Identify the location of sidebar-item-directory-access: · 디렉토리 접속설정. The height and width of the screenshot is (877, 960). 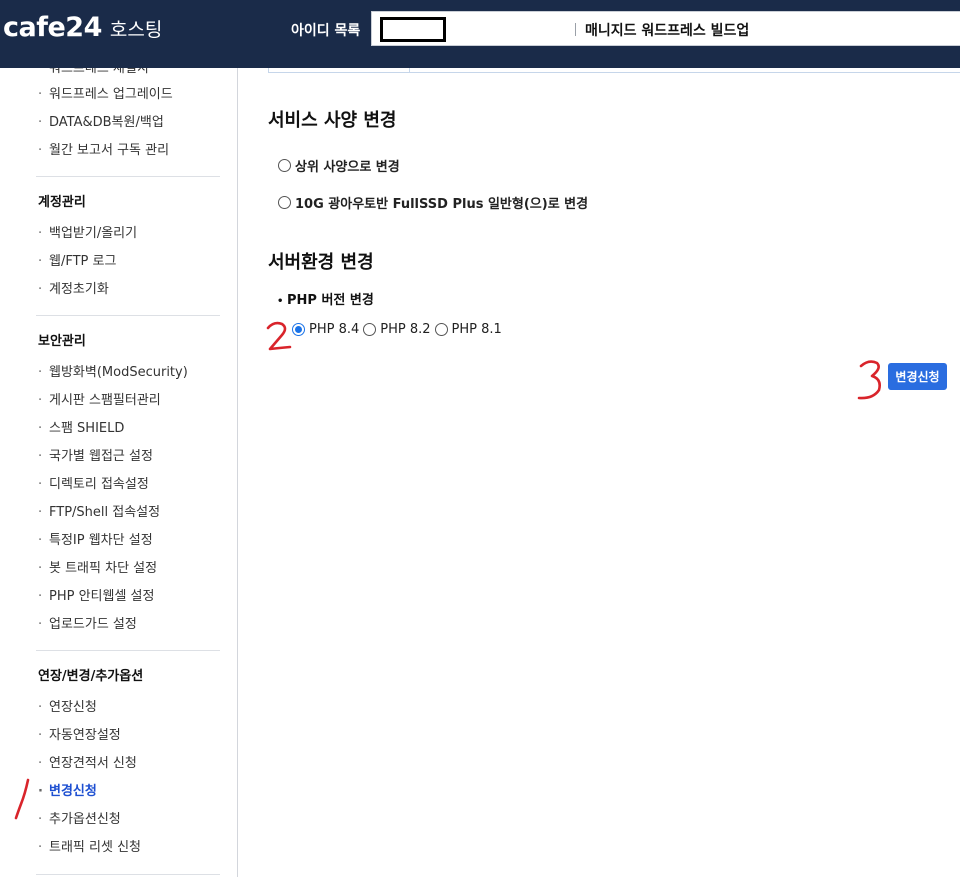
(93, 485).